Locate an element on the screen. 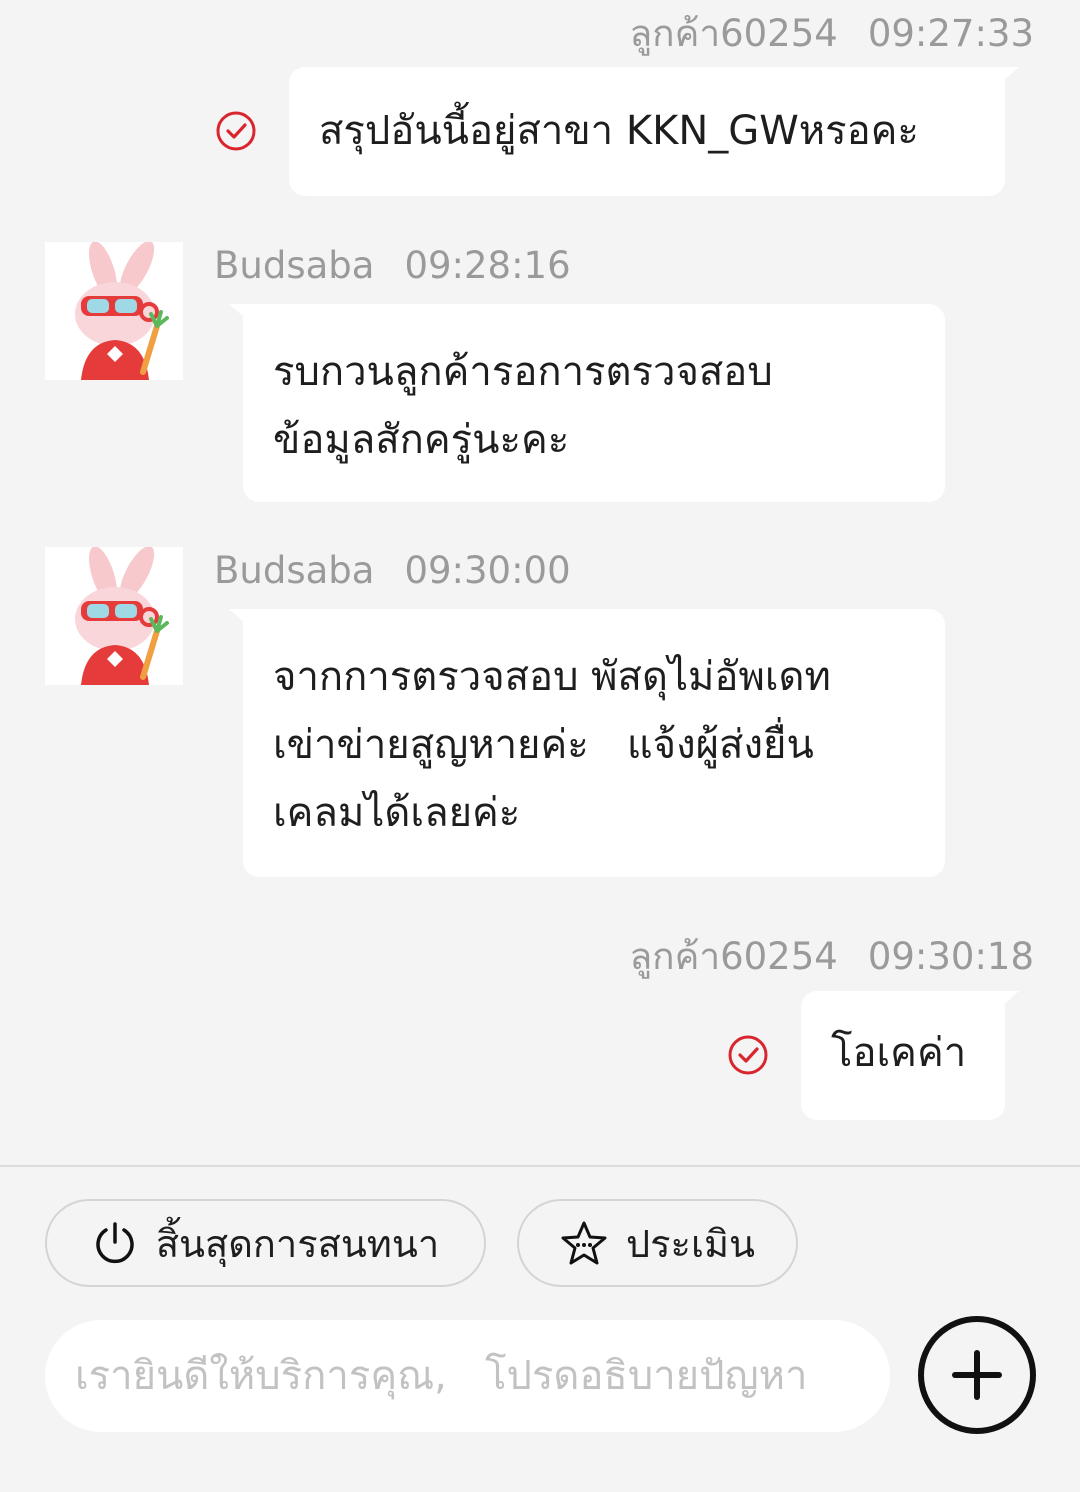 The width and height of the screenshot is (1080, 1492). rate-button: ประเมิน is located at coordinates (657, 1243).